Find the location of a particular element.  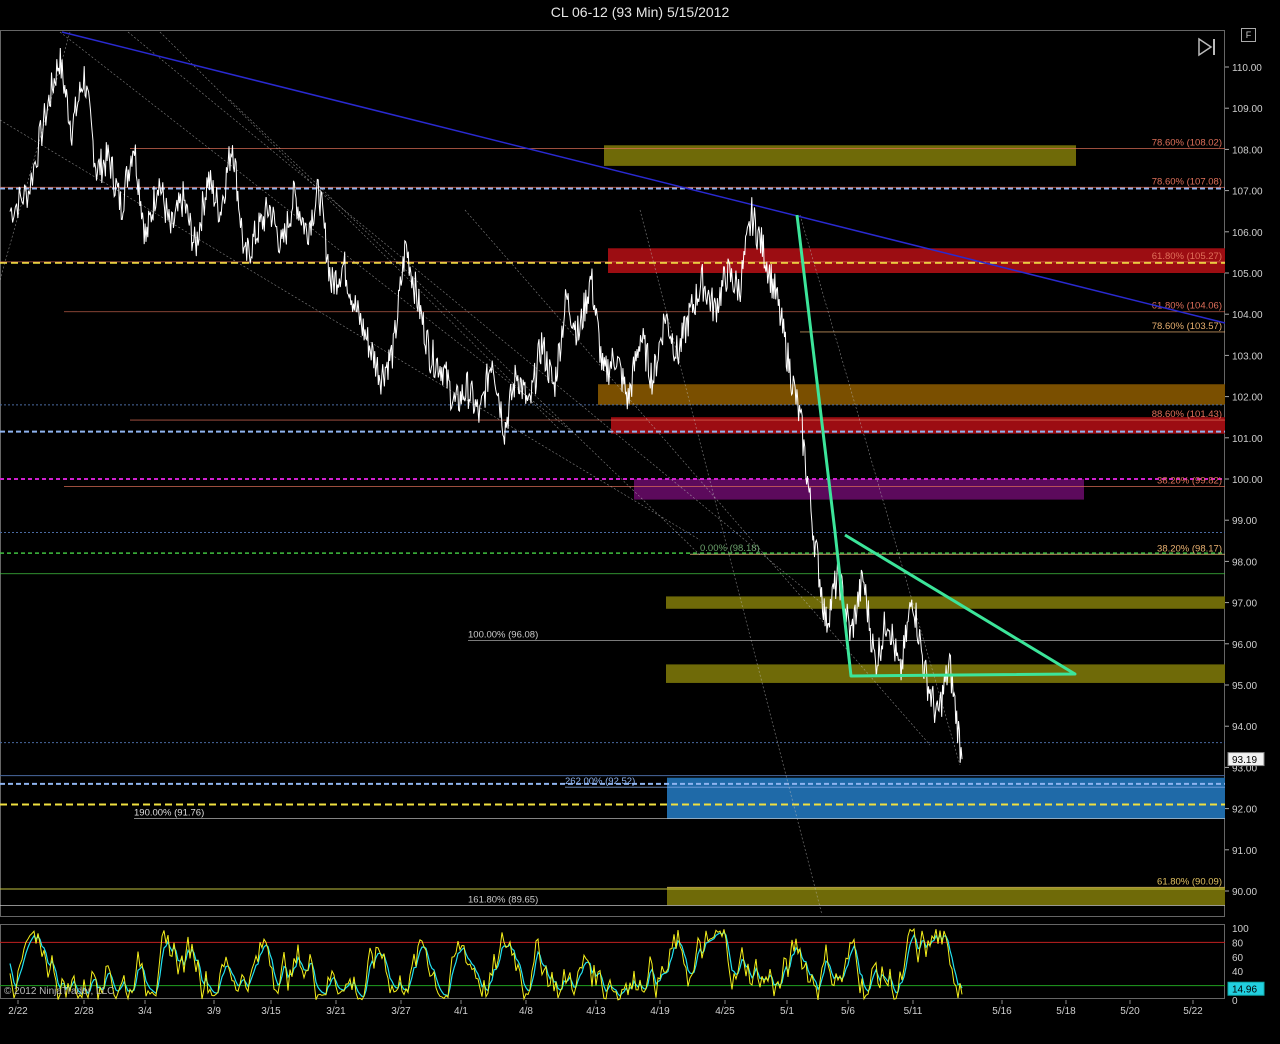

fib-label-12: 61.80% (90.09) is located at coordinates (1189, 881).